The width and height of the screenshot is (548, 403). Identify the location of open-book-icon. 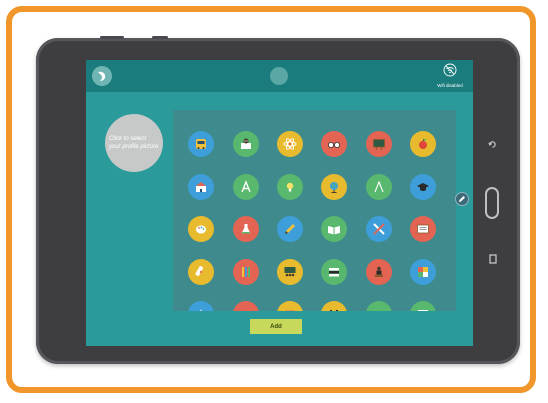
(334, 229).